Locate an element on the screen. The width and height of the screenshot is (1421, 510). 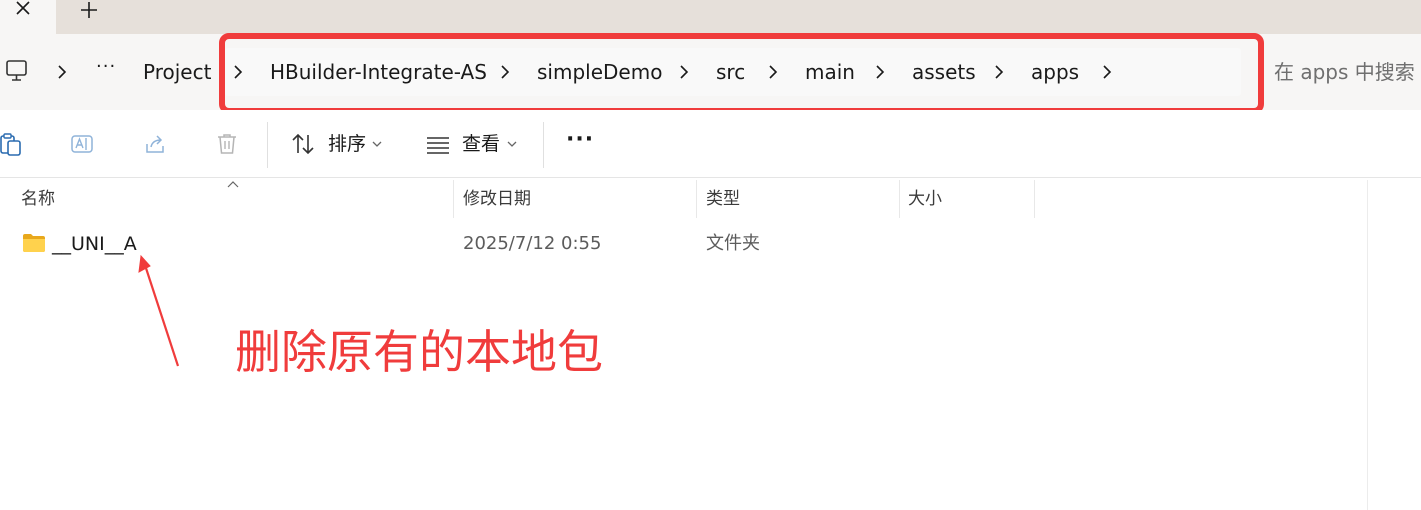
paste-icon is located at coordinates (12, 144).